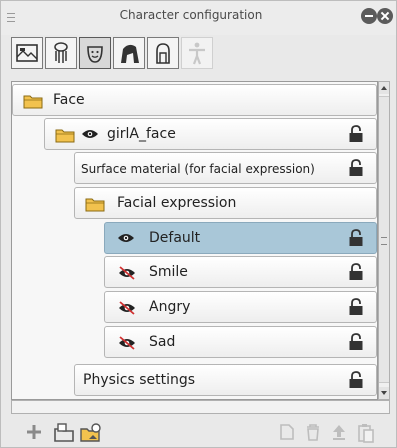 The height and width of the screenshot is (448, 397). What do you see at coordinates (141, 134) in the screenshot?
I see `tree-row-label: girlA_face` at bounding box center [141, 134].